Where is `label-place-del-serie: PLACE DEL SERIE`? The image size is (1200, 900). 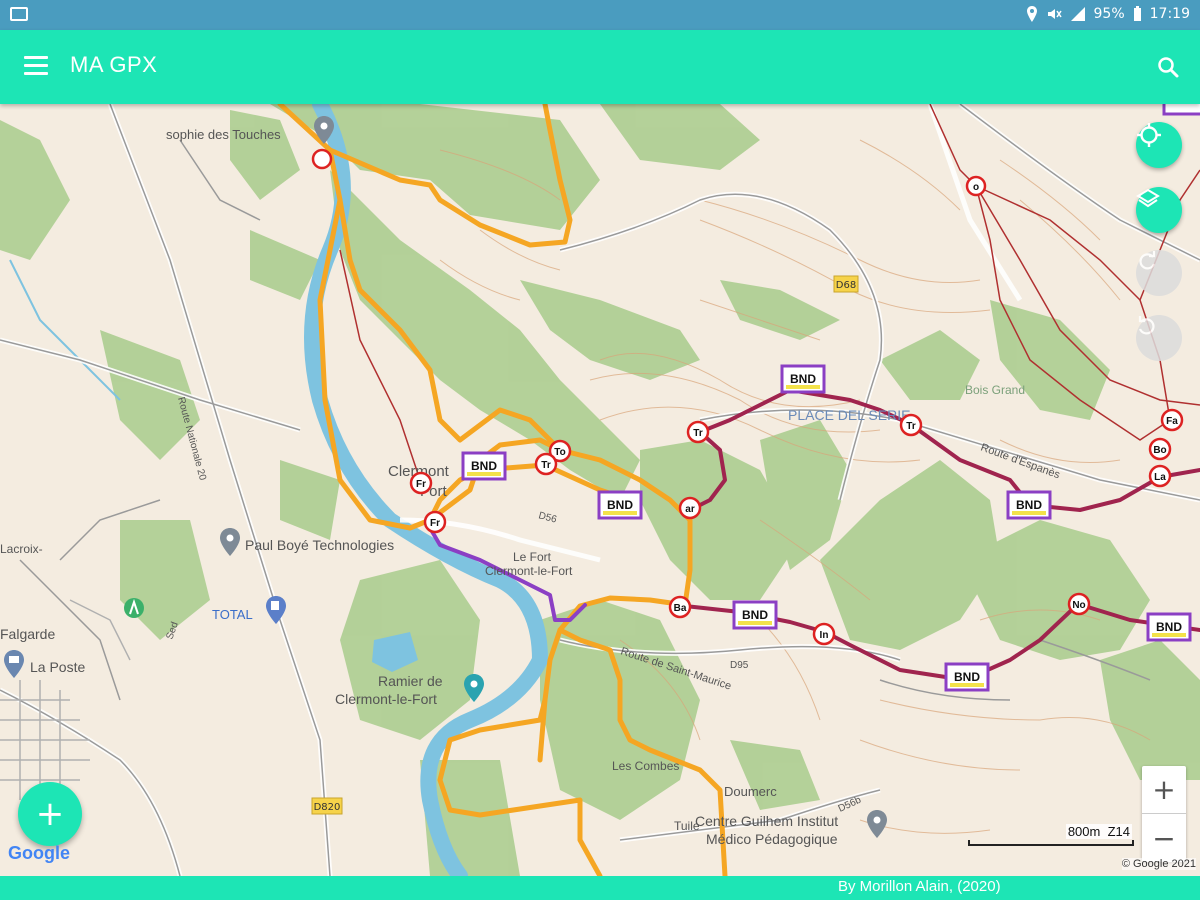 label-place-del-serie: PLACE DEL SERIE is located at coordinates (849, 415).